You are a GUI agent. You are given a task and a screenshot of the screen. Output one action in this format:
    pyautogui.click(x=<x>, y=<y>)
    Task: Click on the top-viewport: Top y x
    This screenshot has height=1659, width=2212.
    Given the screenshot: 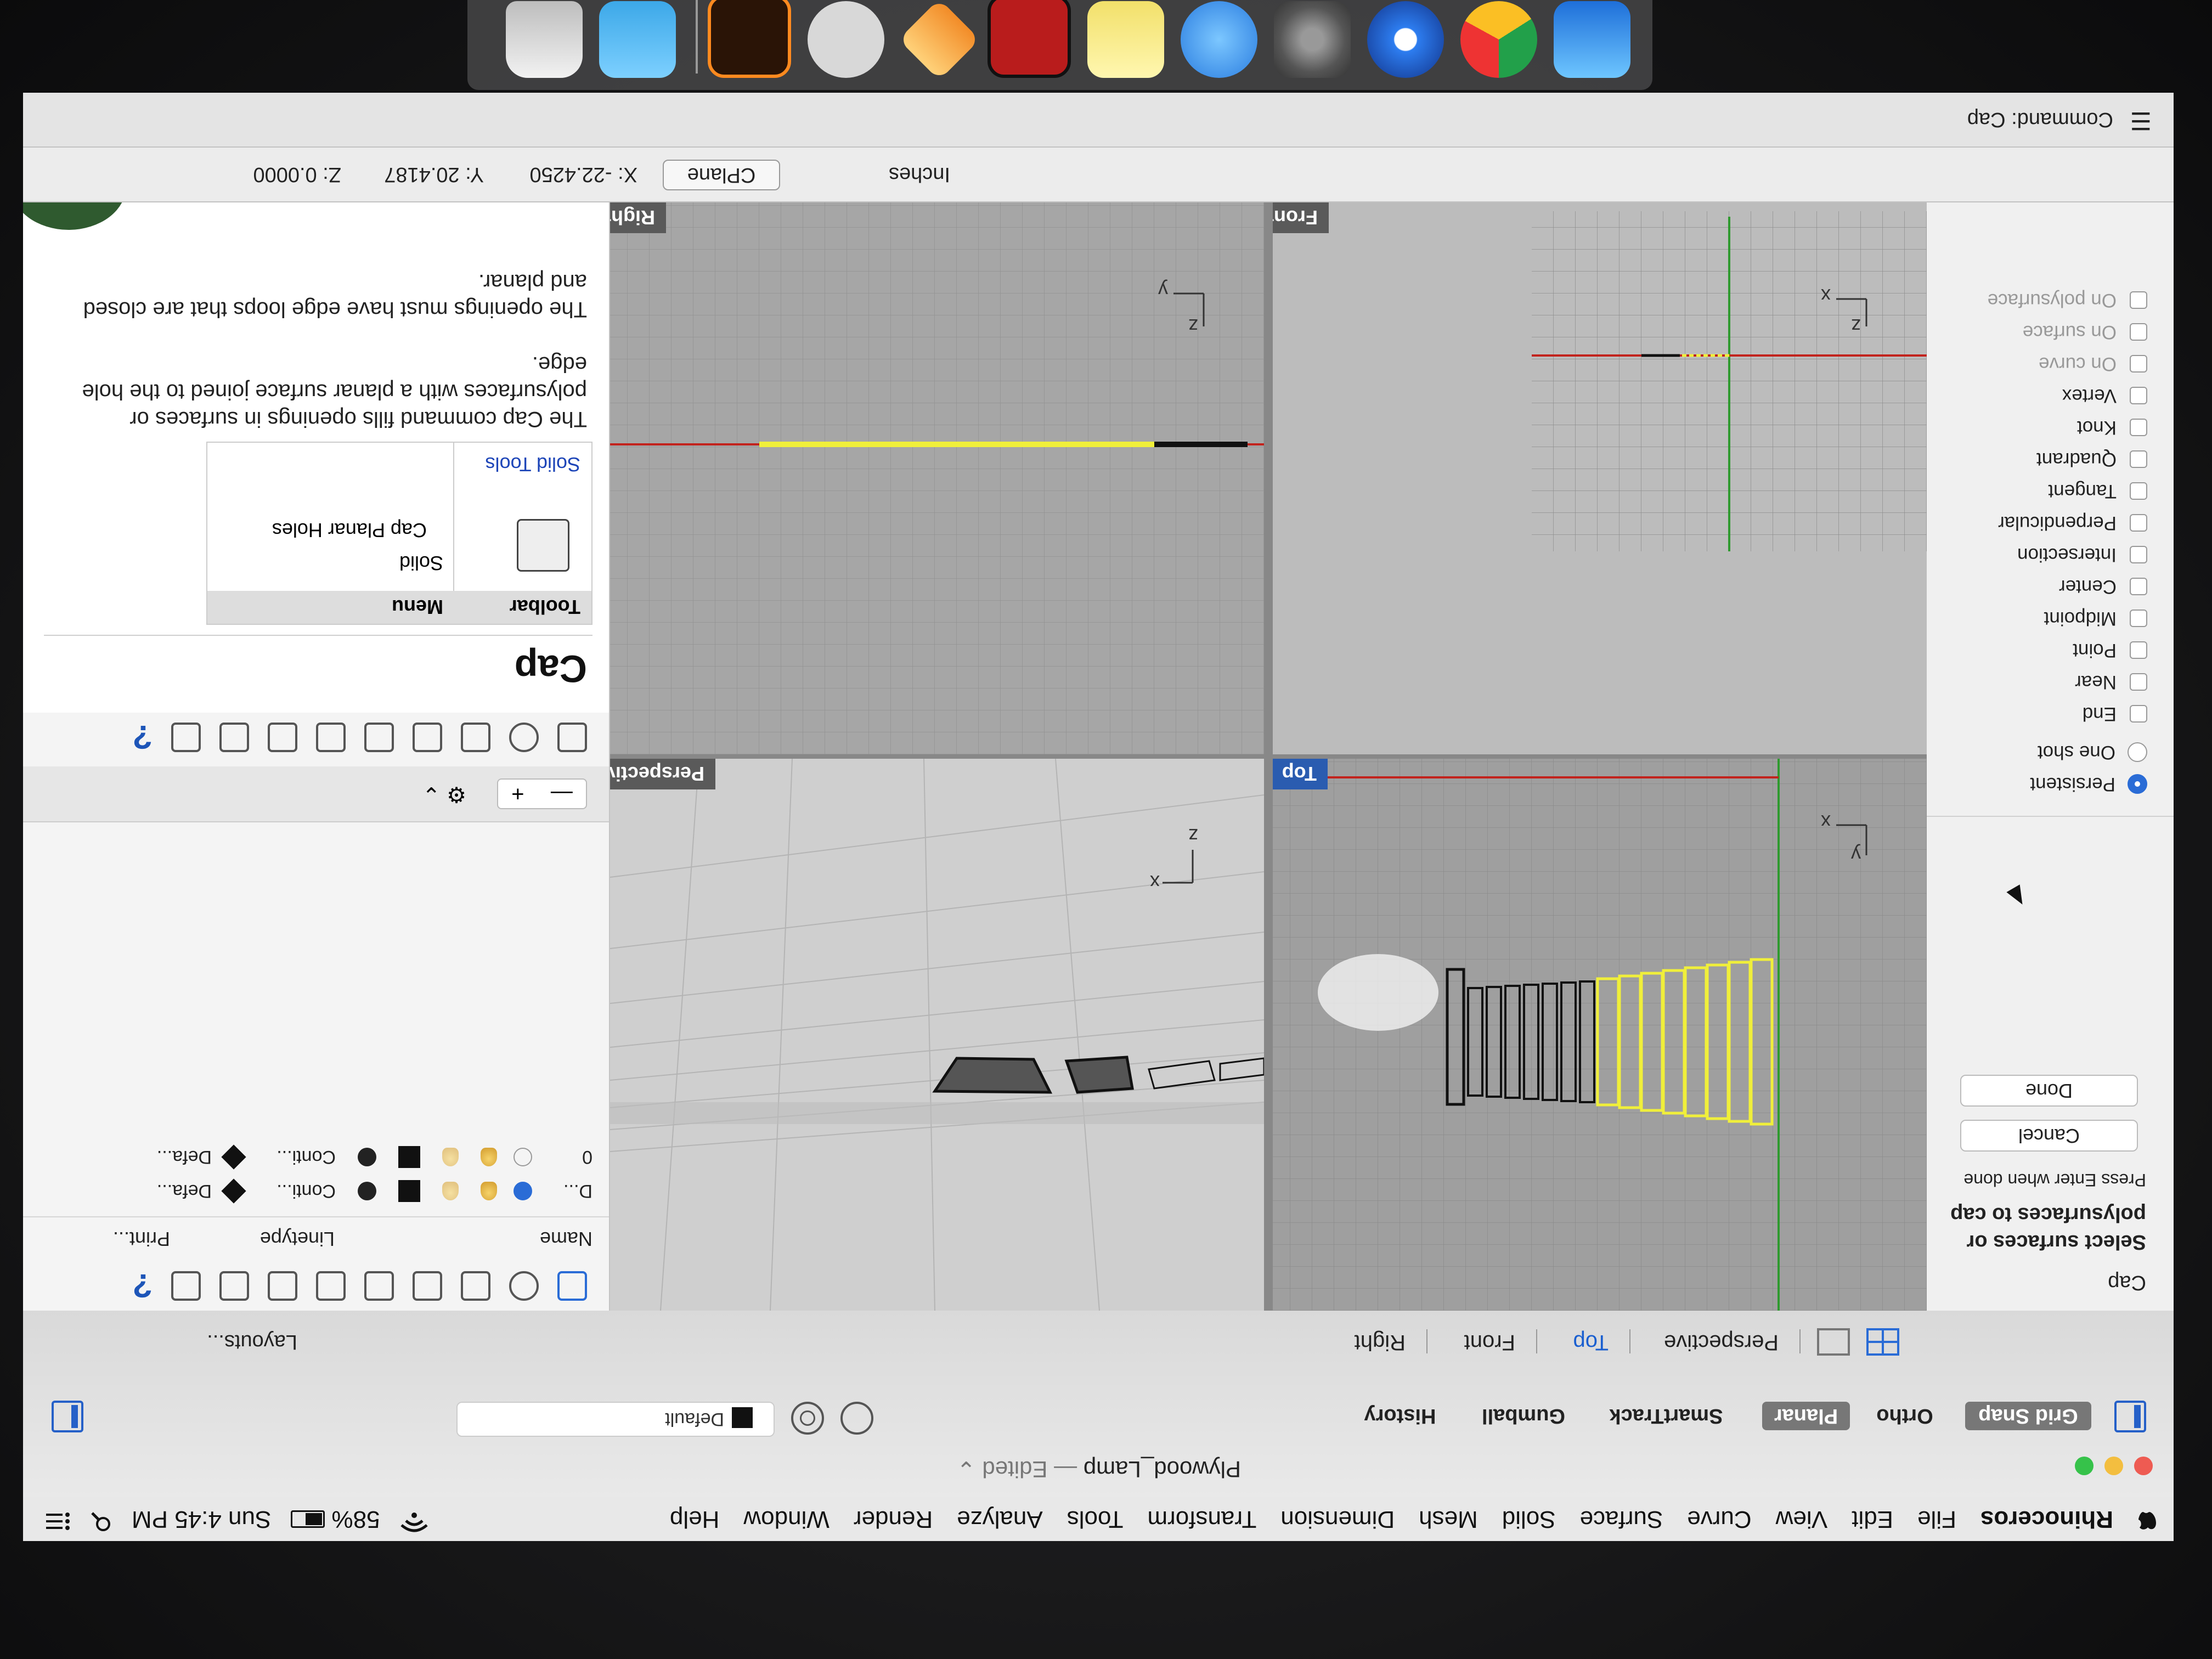 What is the action you would take?
    pyautogui.click(x=1600, y=1035)
    